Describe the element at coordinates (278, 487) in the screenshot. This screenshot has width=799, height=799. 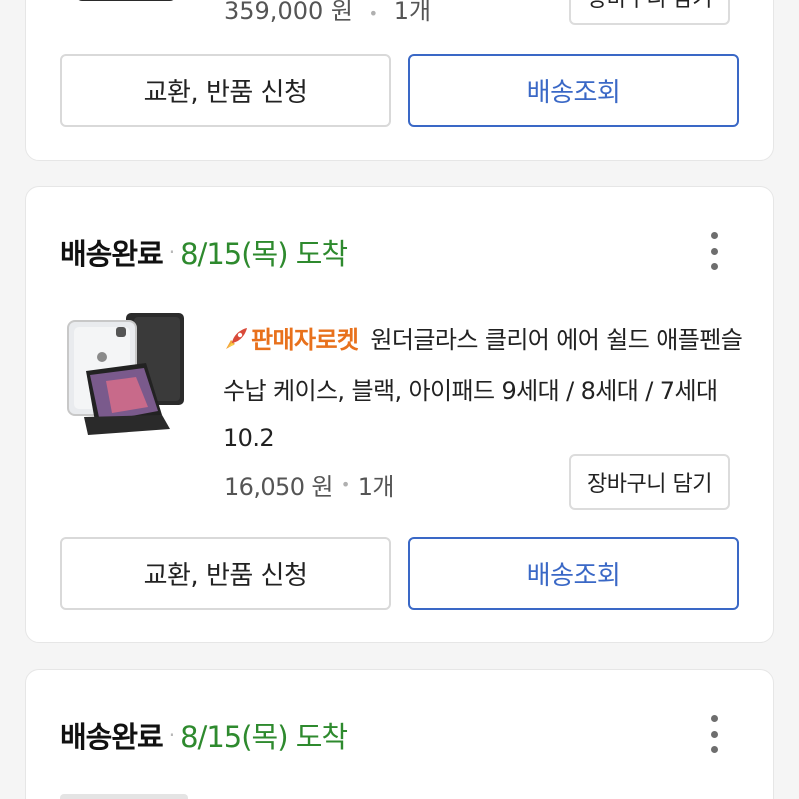
I see `price: 16,050 원` at that location.